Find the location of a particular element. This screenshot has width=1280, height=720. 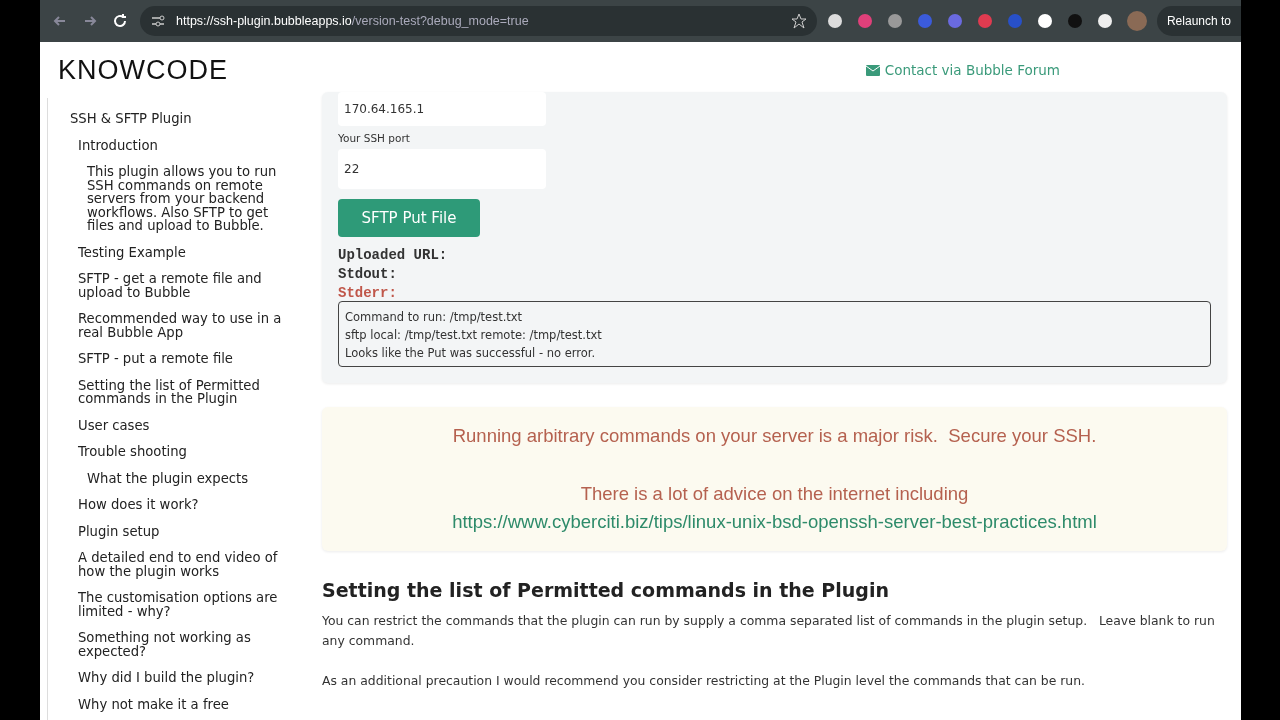

sidebar-item: Introduction is located at coordinates (180, 145).